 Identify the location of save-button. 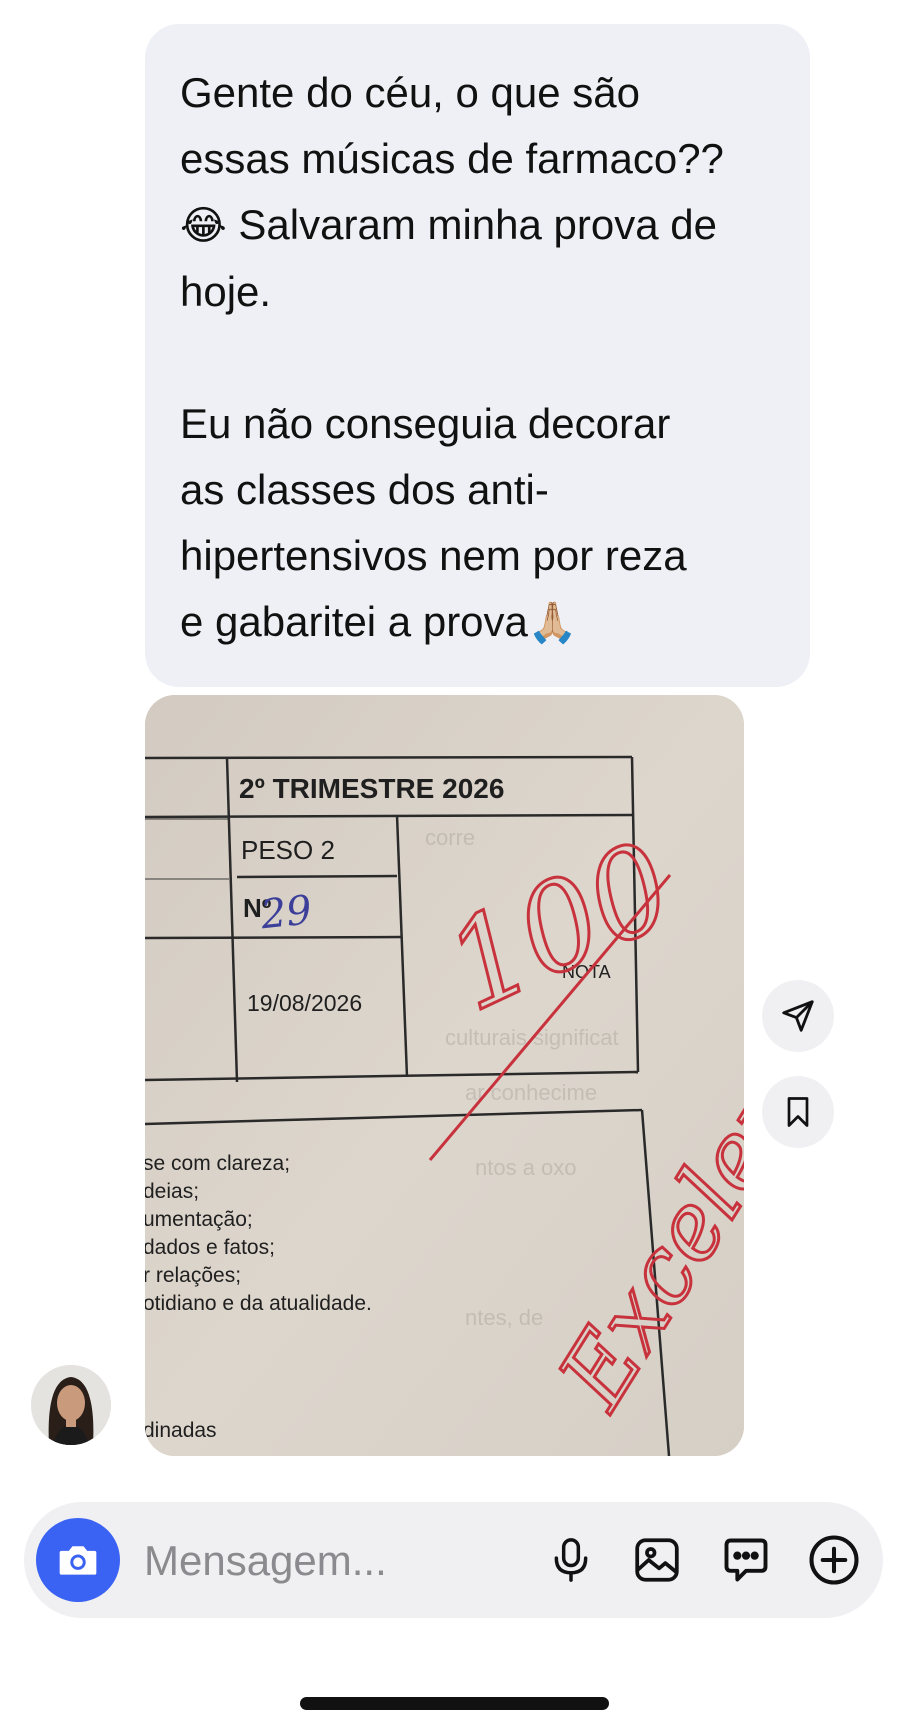
(798, 1112).